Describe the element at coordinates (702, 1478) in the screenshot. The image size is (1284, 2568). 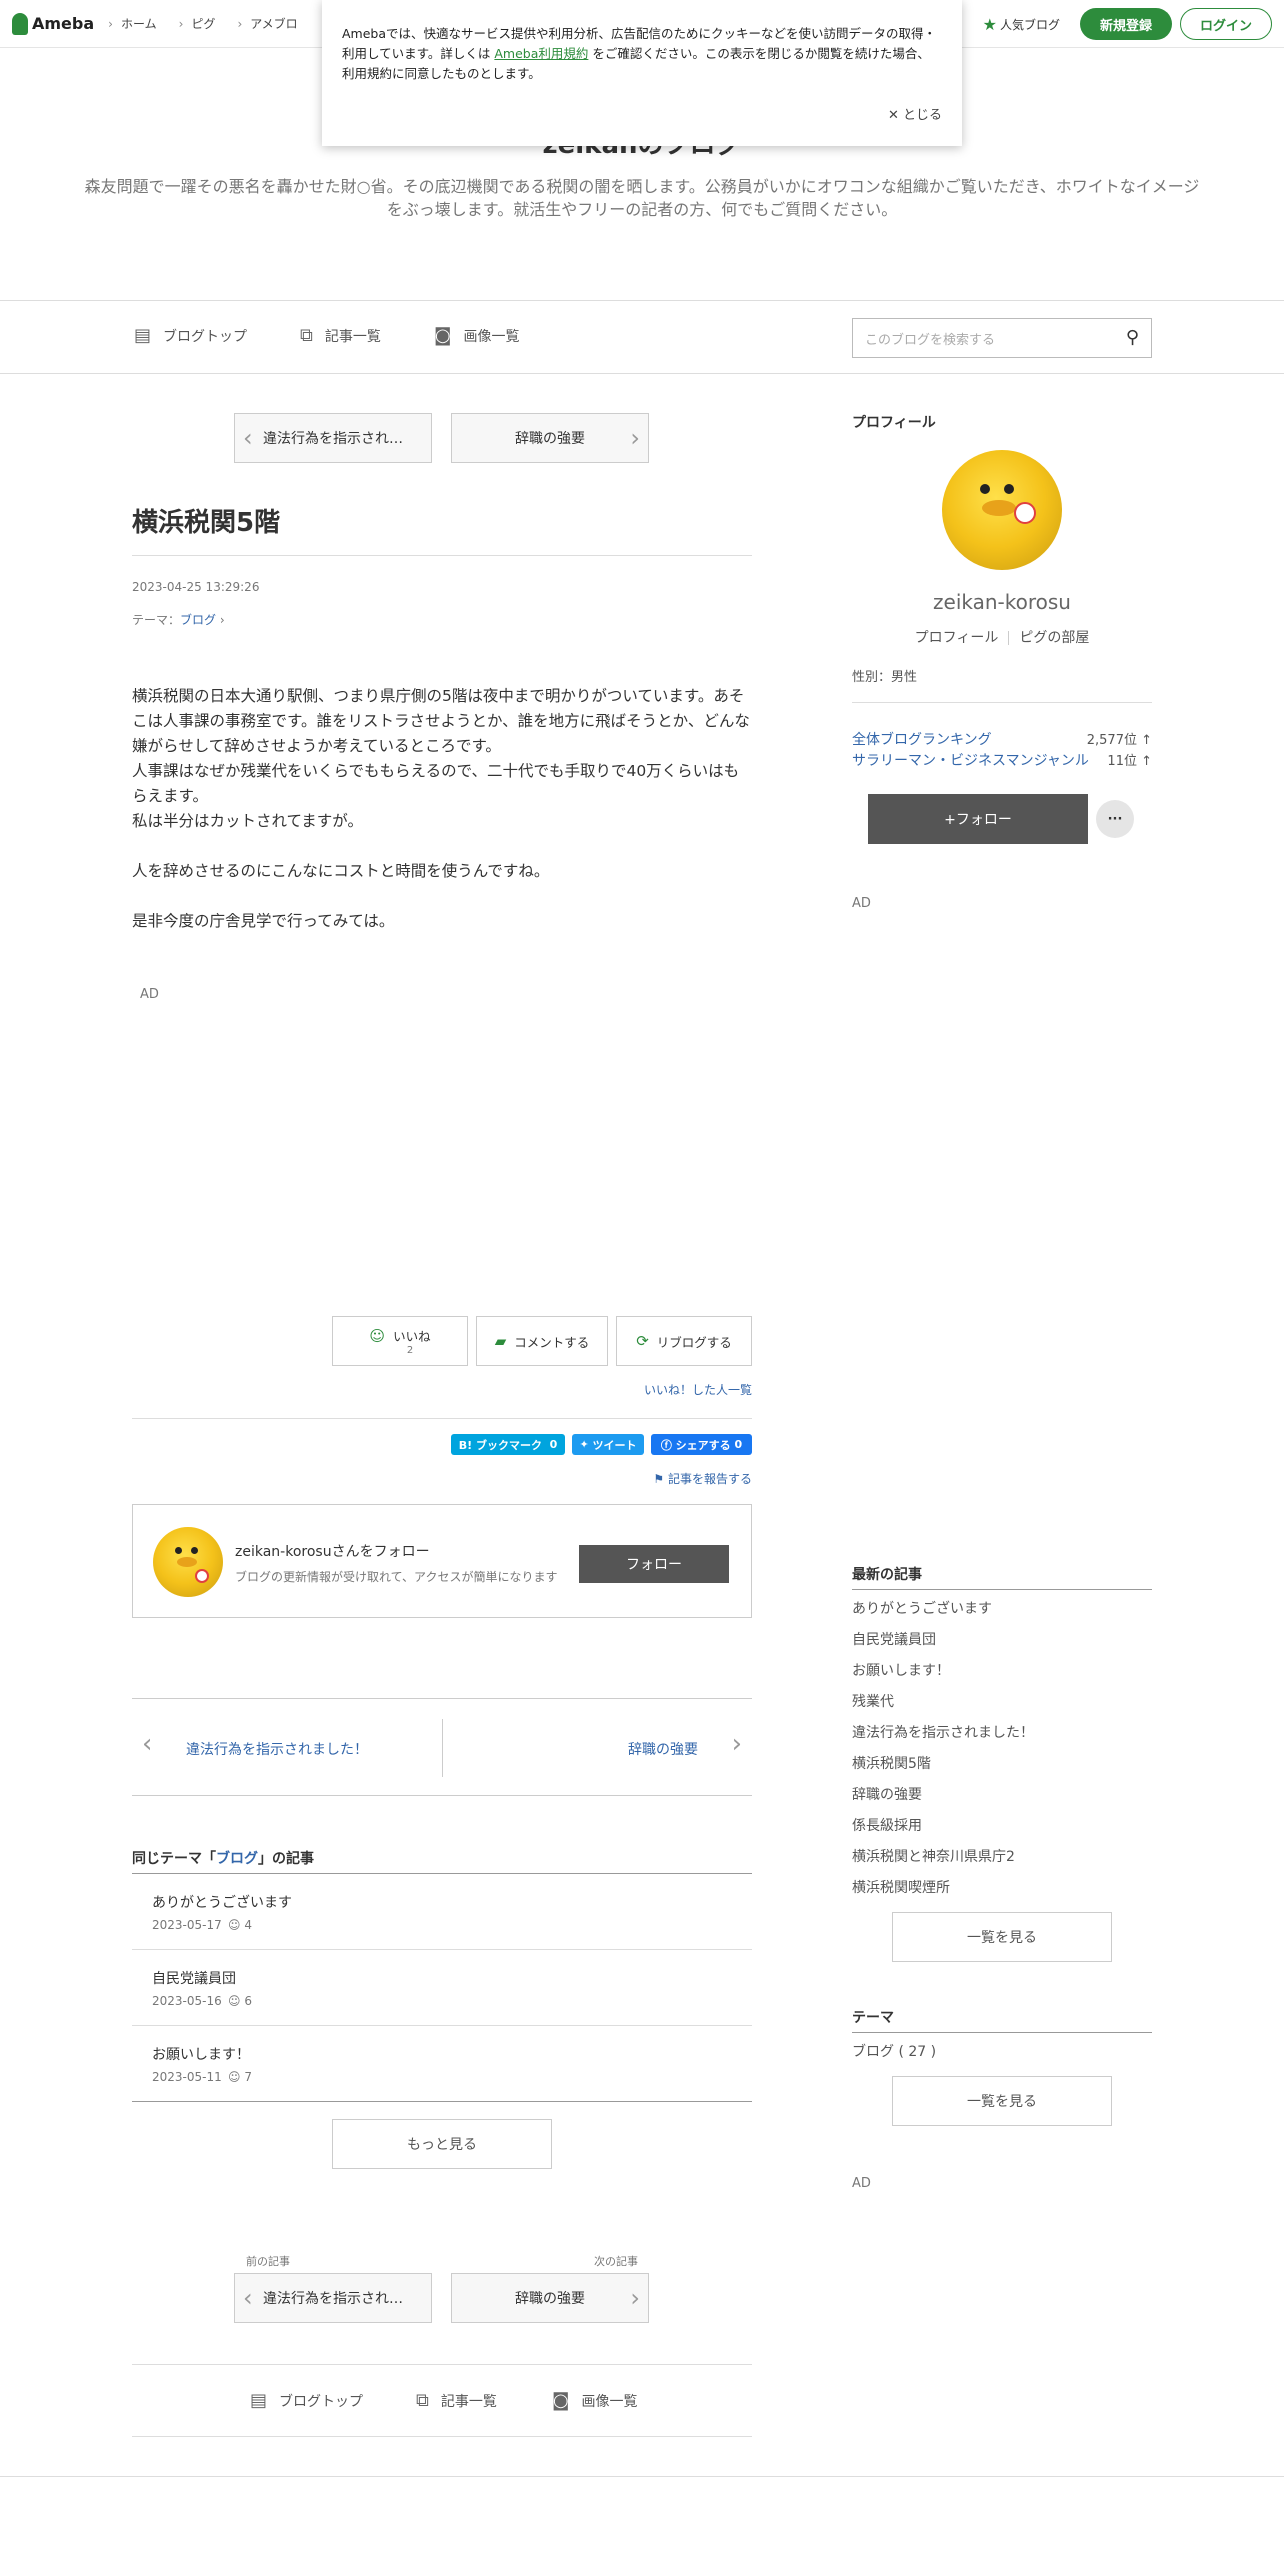
I see `report-link: ⚑ 記事を報告する` at that location.